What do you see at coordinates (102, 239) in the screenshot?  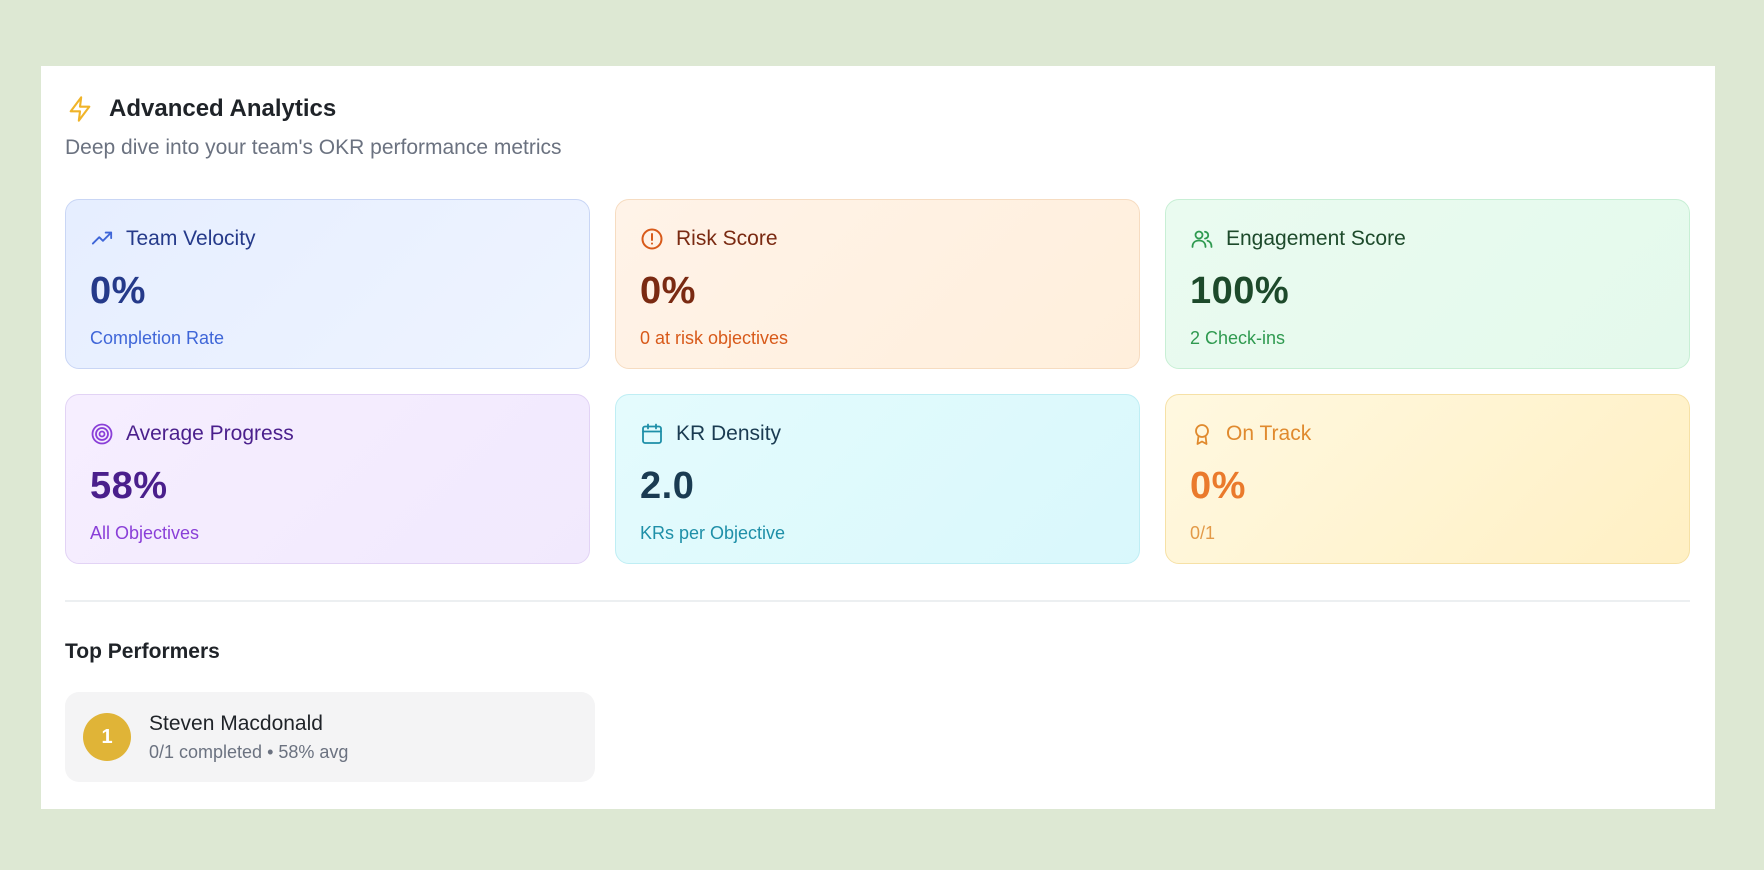 I see `trending-up-icon` at bounding box center [102, 239].